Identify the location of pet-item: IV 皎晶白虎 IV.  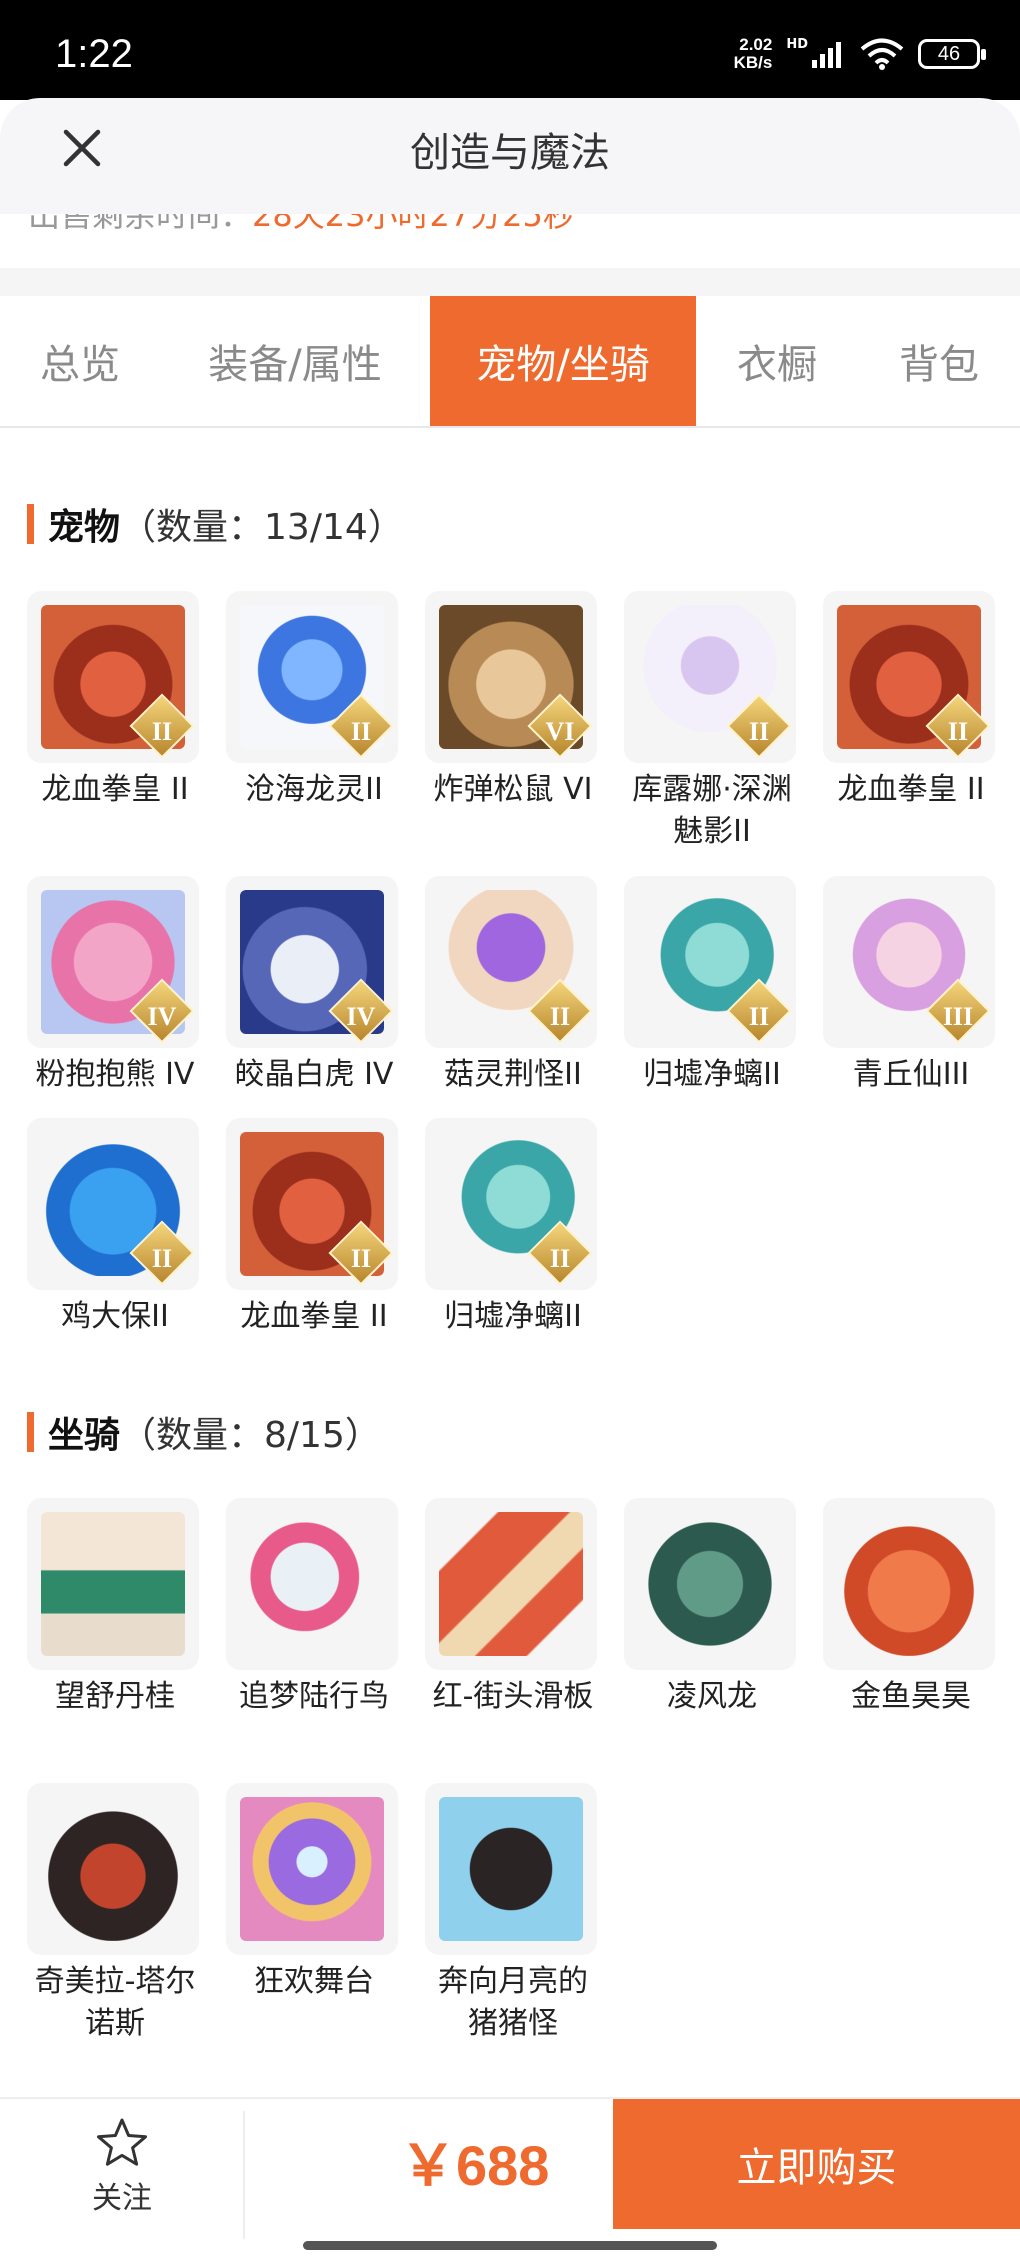
(314, 986).